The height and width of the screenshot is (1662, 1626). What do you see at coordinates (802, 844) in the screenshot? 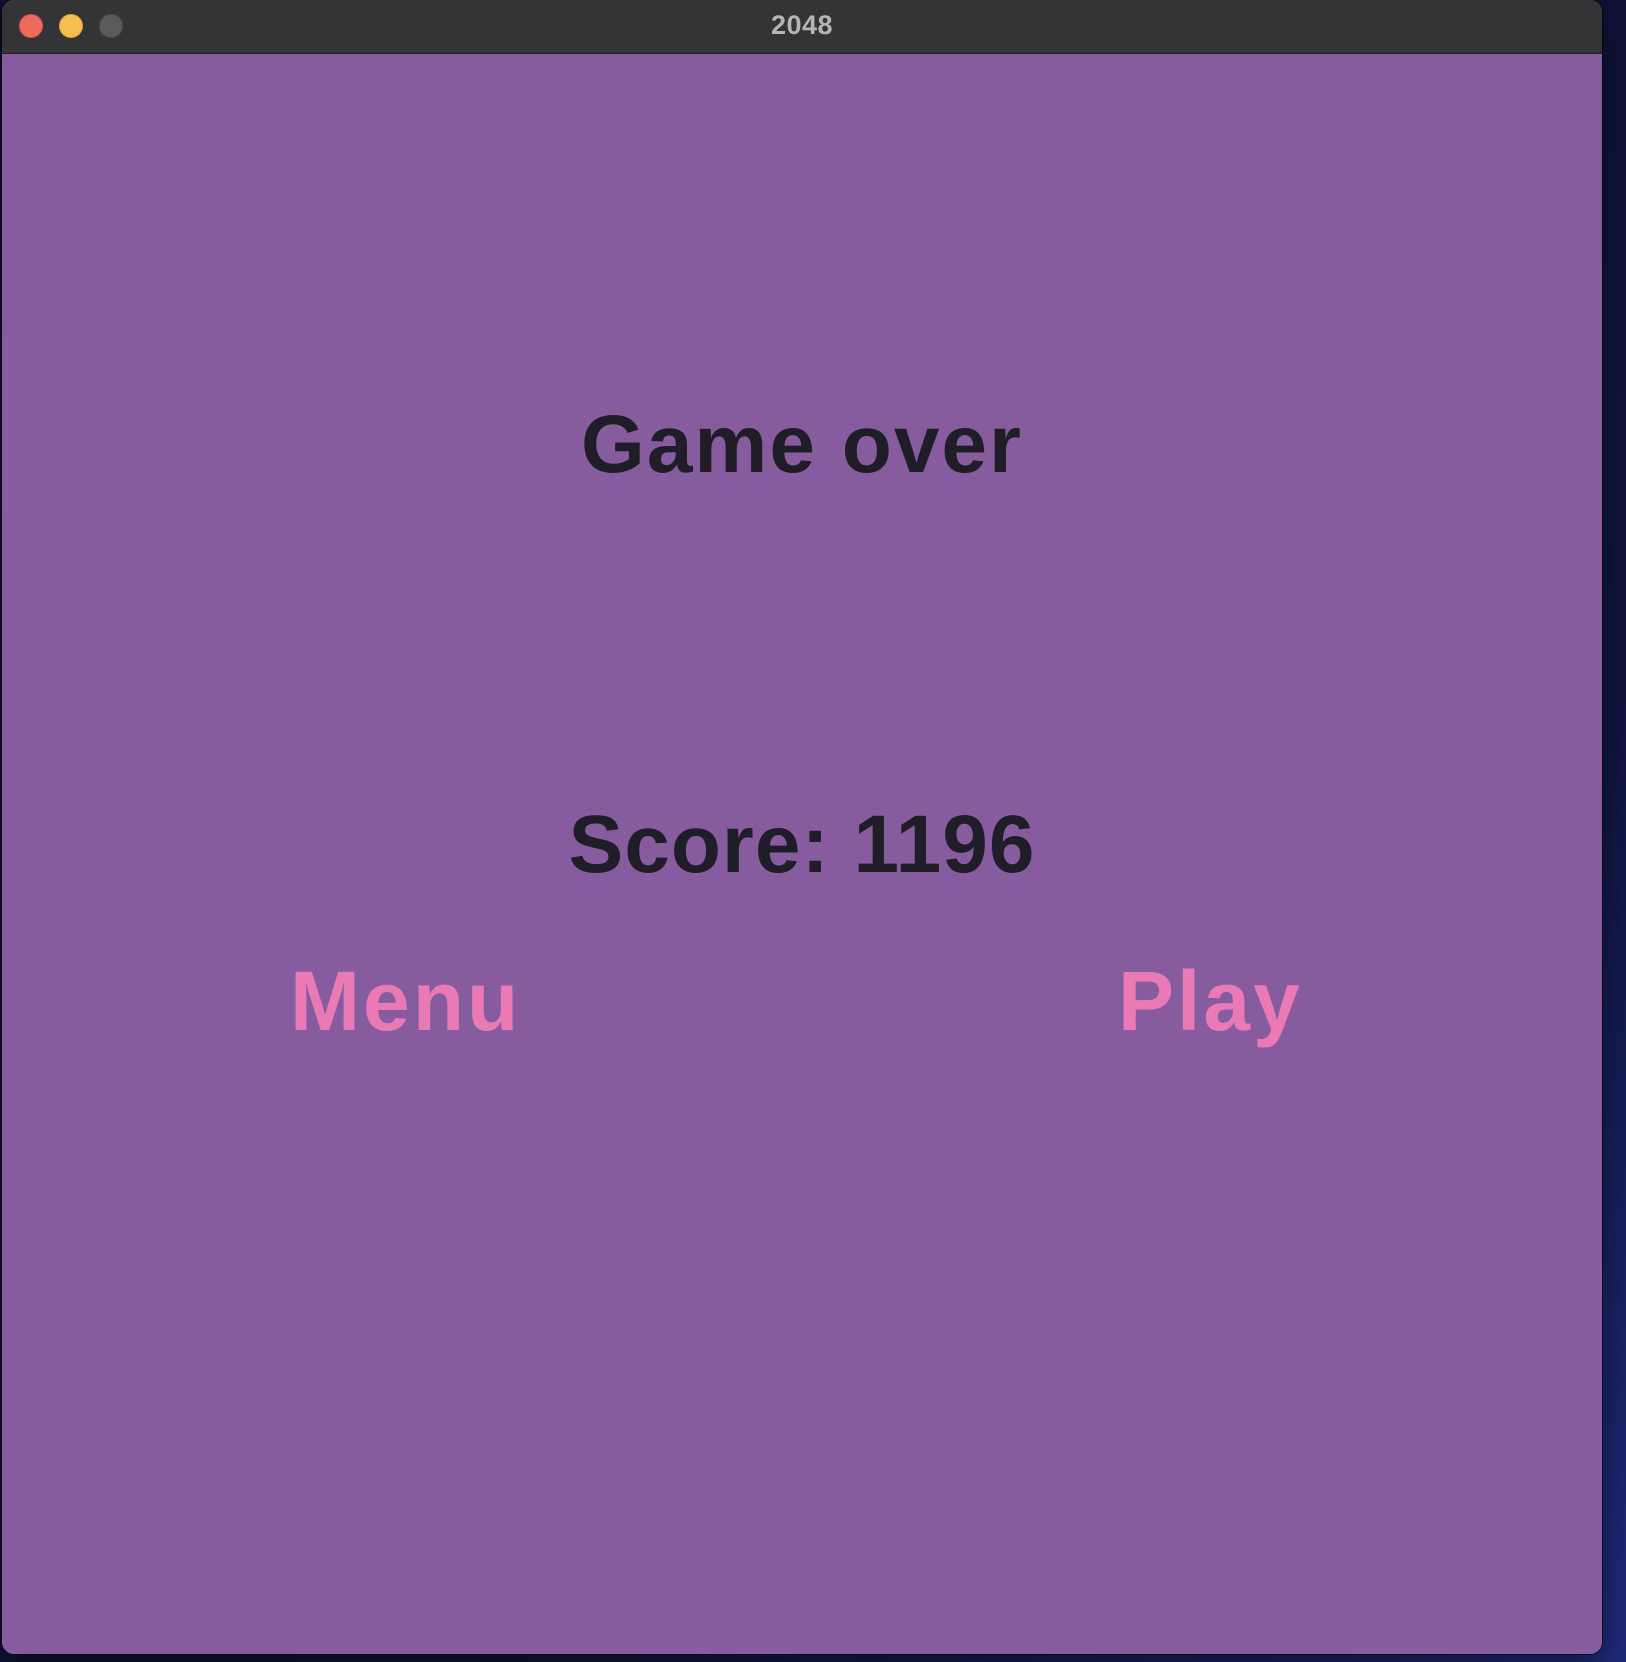
I see `score-label: Score: 1196` at bounding box center [802, 844].